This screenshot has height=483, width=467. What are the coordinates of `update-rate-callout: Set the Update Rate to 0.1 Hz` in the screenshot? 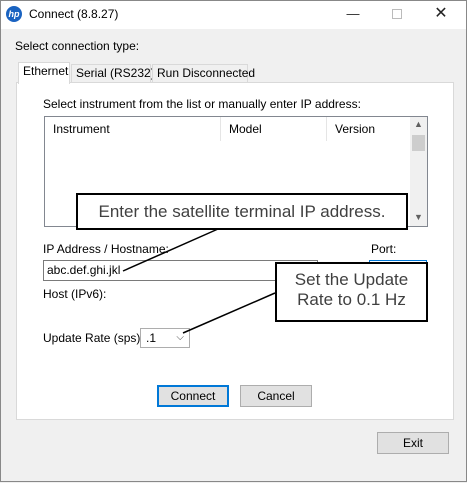 It's located at (351, 292).